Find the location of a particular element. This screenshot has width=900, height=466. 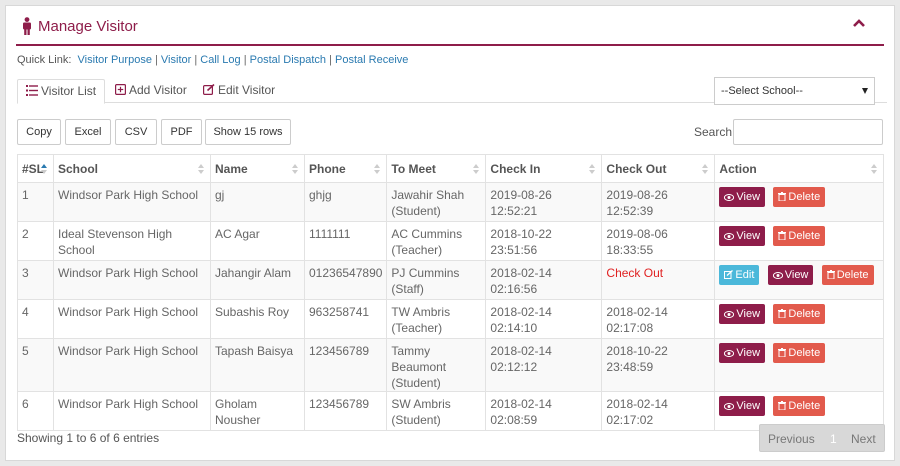

cell-sl: 4 is located at coordinates (35, 319).